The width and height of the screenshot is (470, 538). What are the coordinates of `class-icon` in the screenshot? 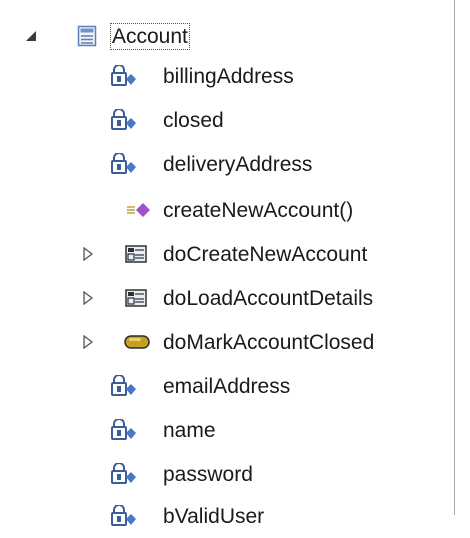 It's located at (87, 36).